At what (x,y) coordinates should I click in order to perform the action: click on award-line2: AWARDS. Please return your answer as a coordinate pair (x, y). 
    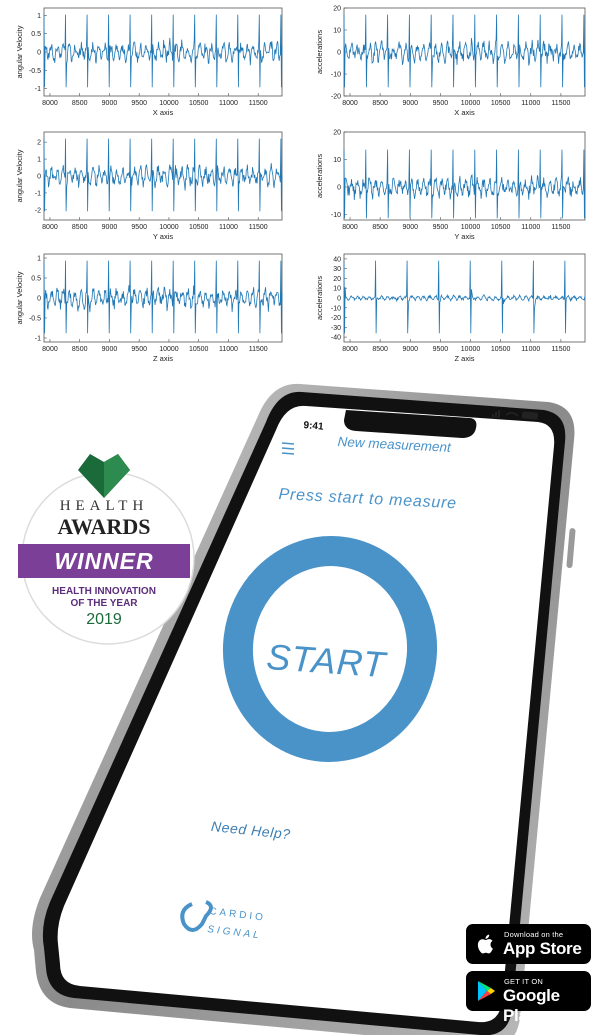
    Looking at the image, I should click on (104, 526).